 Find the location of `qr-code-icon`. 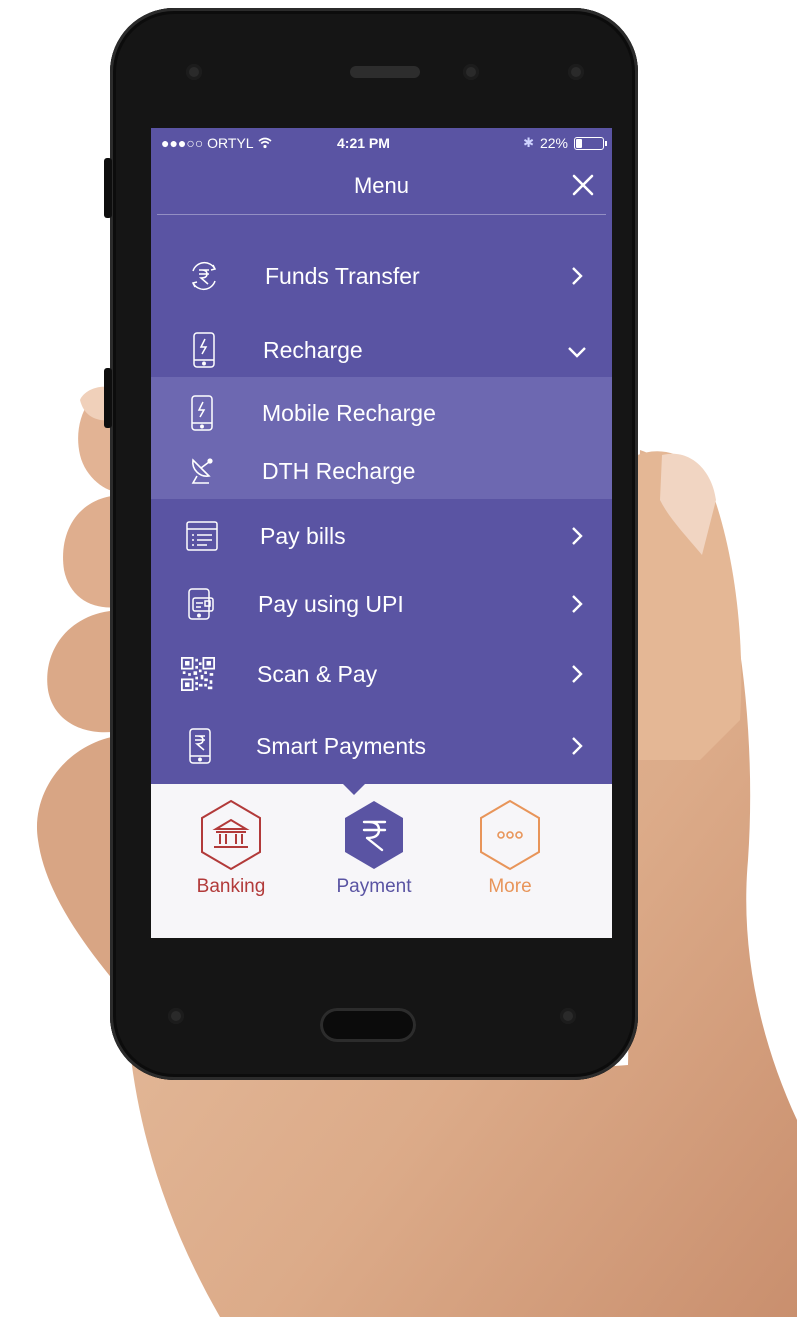

qr-code-icon is located at coordinates (198, 674).